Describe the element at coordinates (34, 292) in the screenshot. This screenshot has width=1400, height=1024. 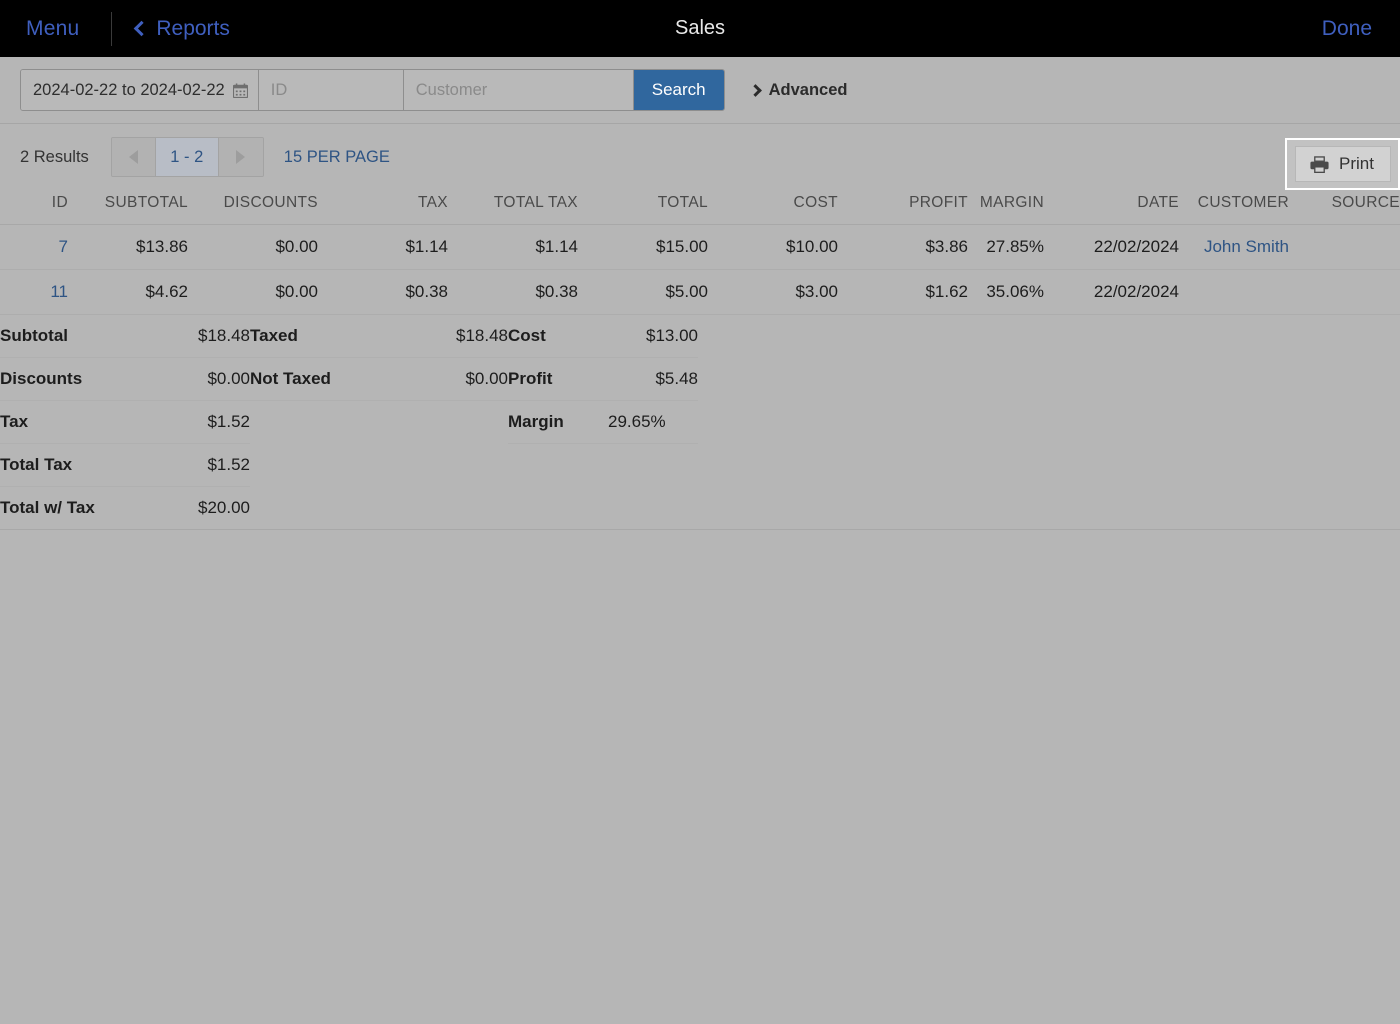
I see `cell-id: 11` at that location.